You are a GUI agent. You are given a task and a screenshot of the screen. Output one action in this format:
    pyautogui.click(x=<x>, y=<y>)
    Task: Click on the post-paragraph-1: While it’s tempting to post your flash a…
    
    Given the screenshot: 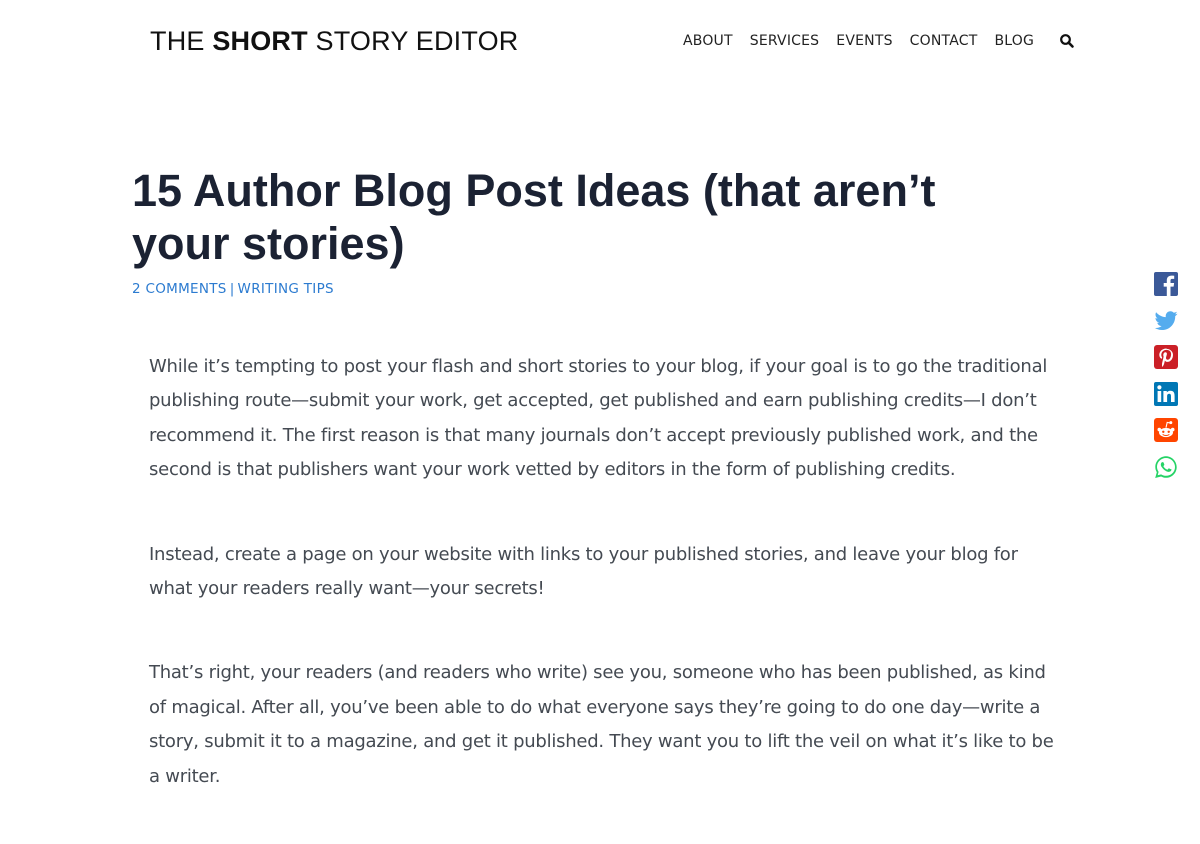 What is the action you would take?
    pyautogui.click(x=598, y=418)
    